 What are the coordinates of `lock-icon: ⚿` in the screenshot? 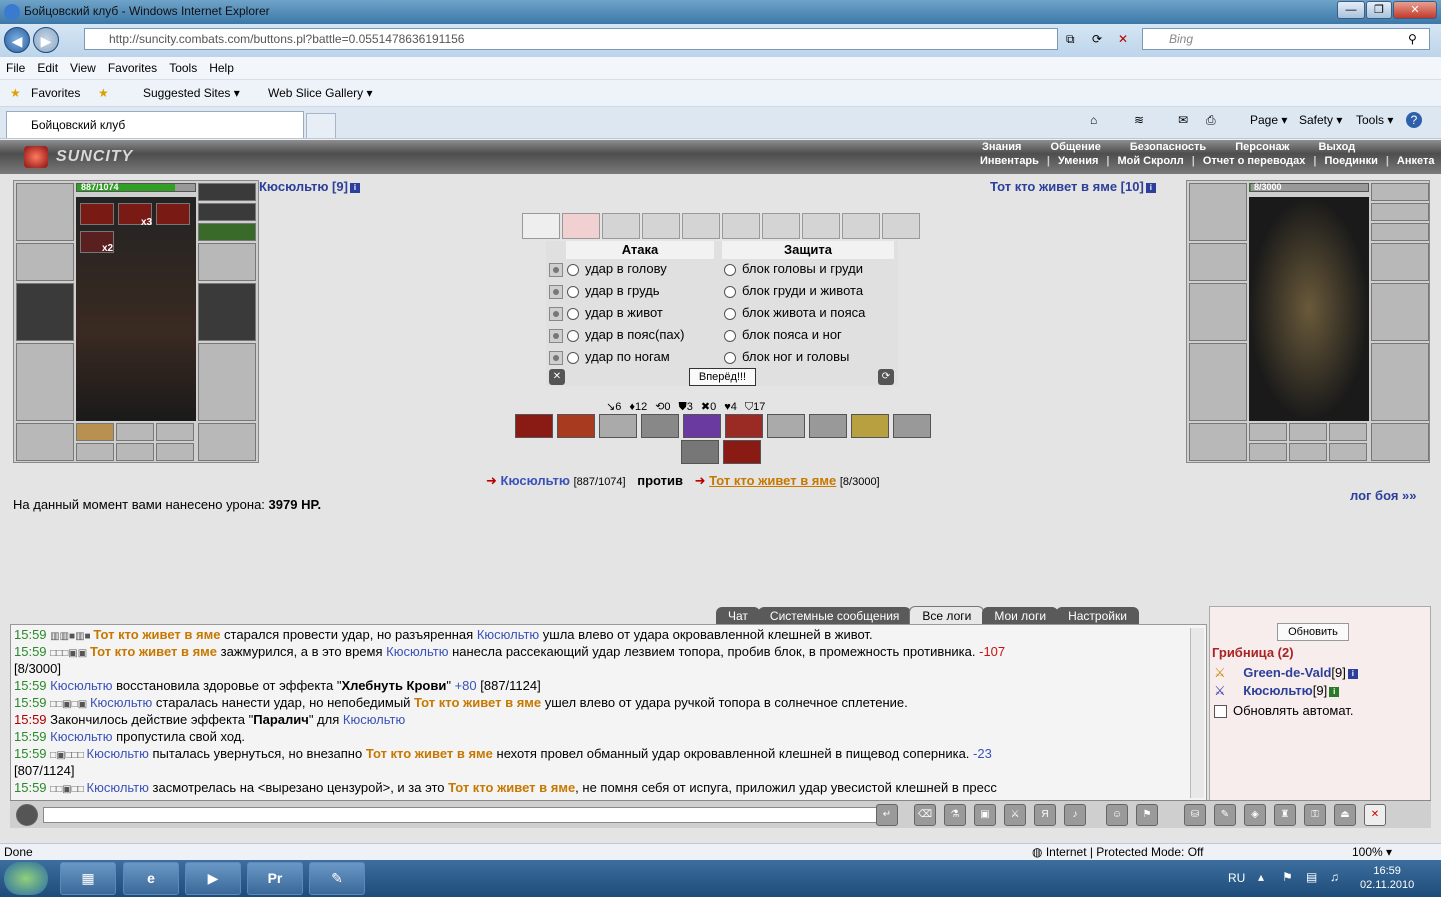 It's located at (1315, 815).